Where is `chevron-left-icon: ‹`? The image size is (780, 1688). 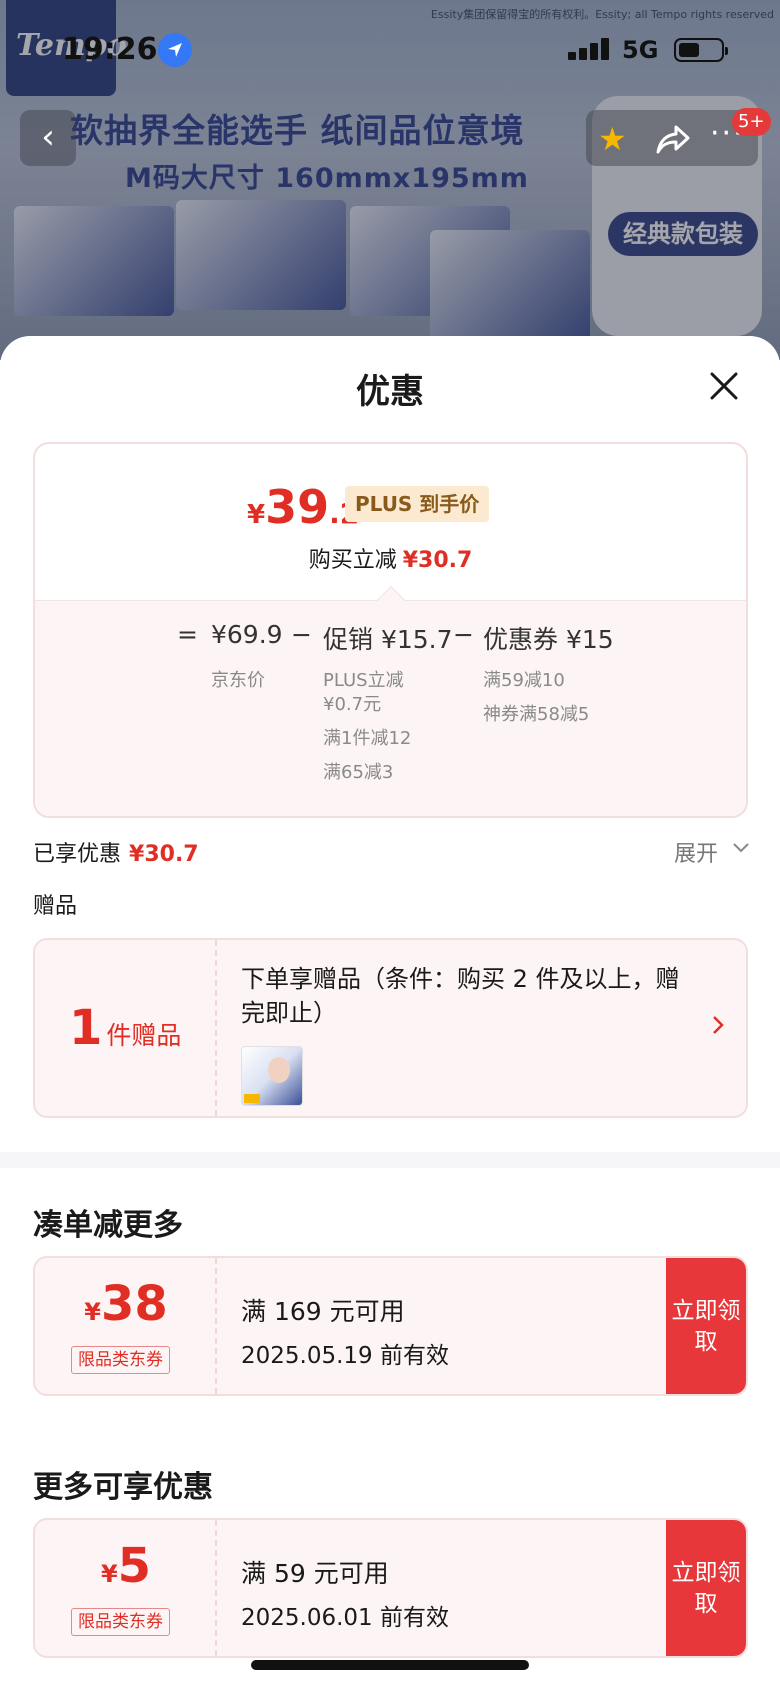 chevron-left-icon: ‹ is located at coordinates (48, 137).